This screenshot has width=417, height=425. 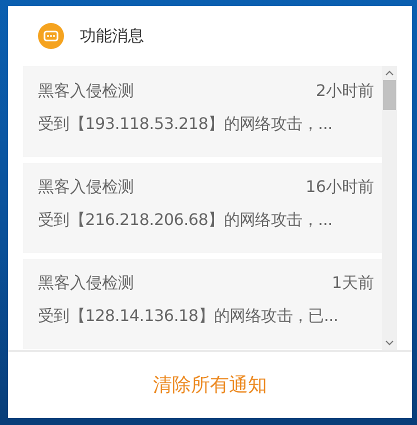 What do you see at coordinates (389, 343) in the screenshot?
I see `scroll-down-icon` at bounding box center [389, 343].